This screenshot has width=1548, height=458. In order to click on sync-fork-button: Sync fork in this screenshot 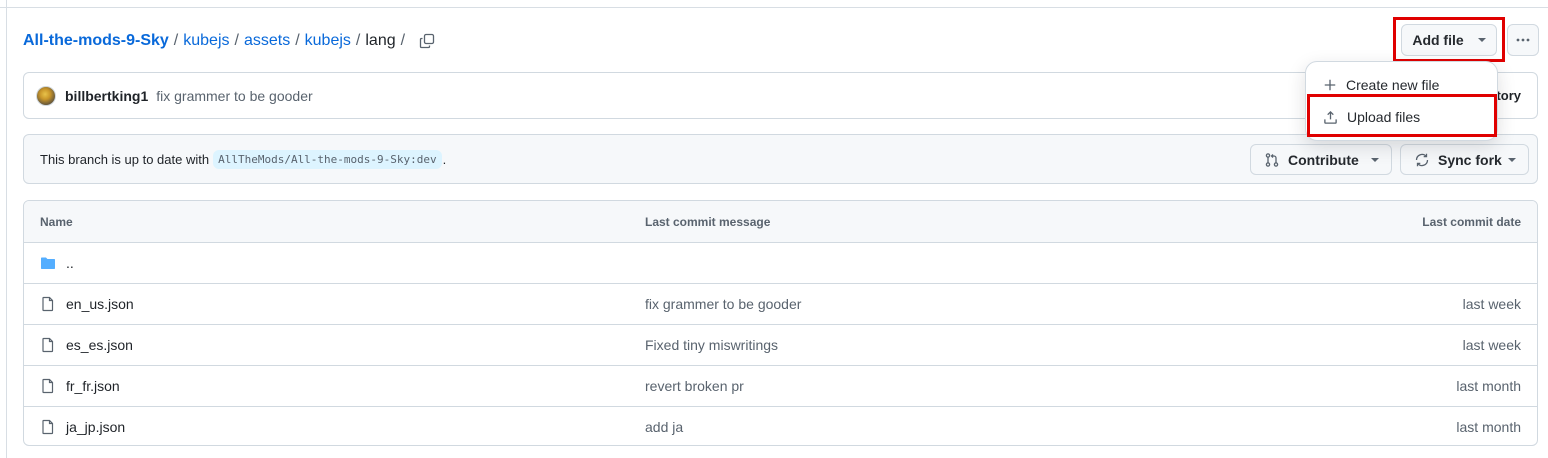, I will do `click(1464, 159)`.